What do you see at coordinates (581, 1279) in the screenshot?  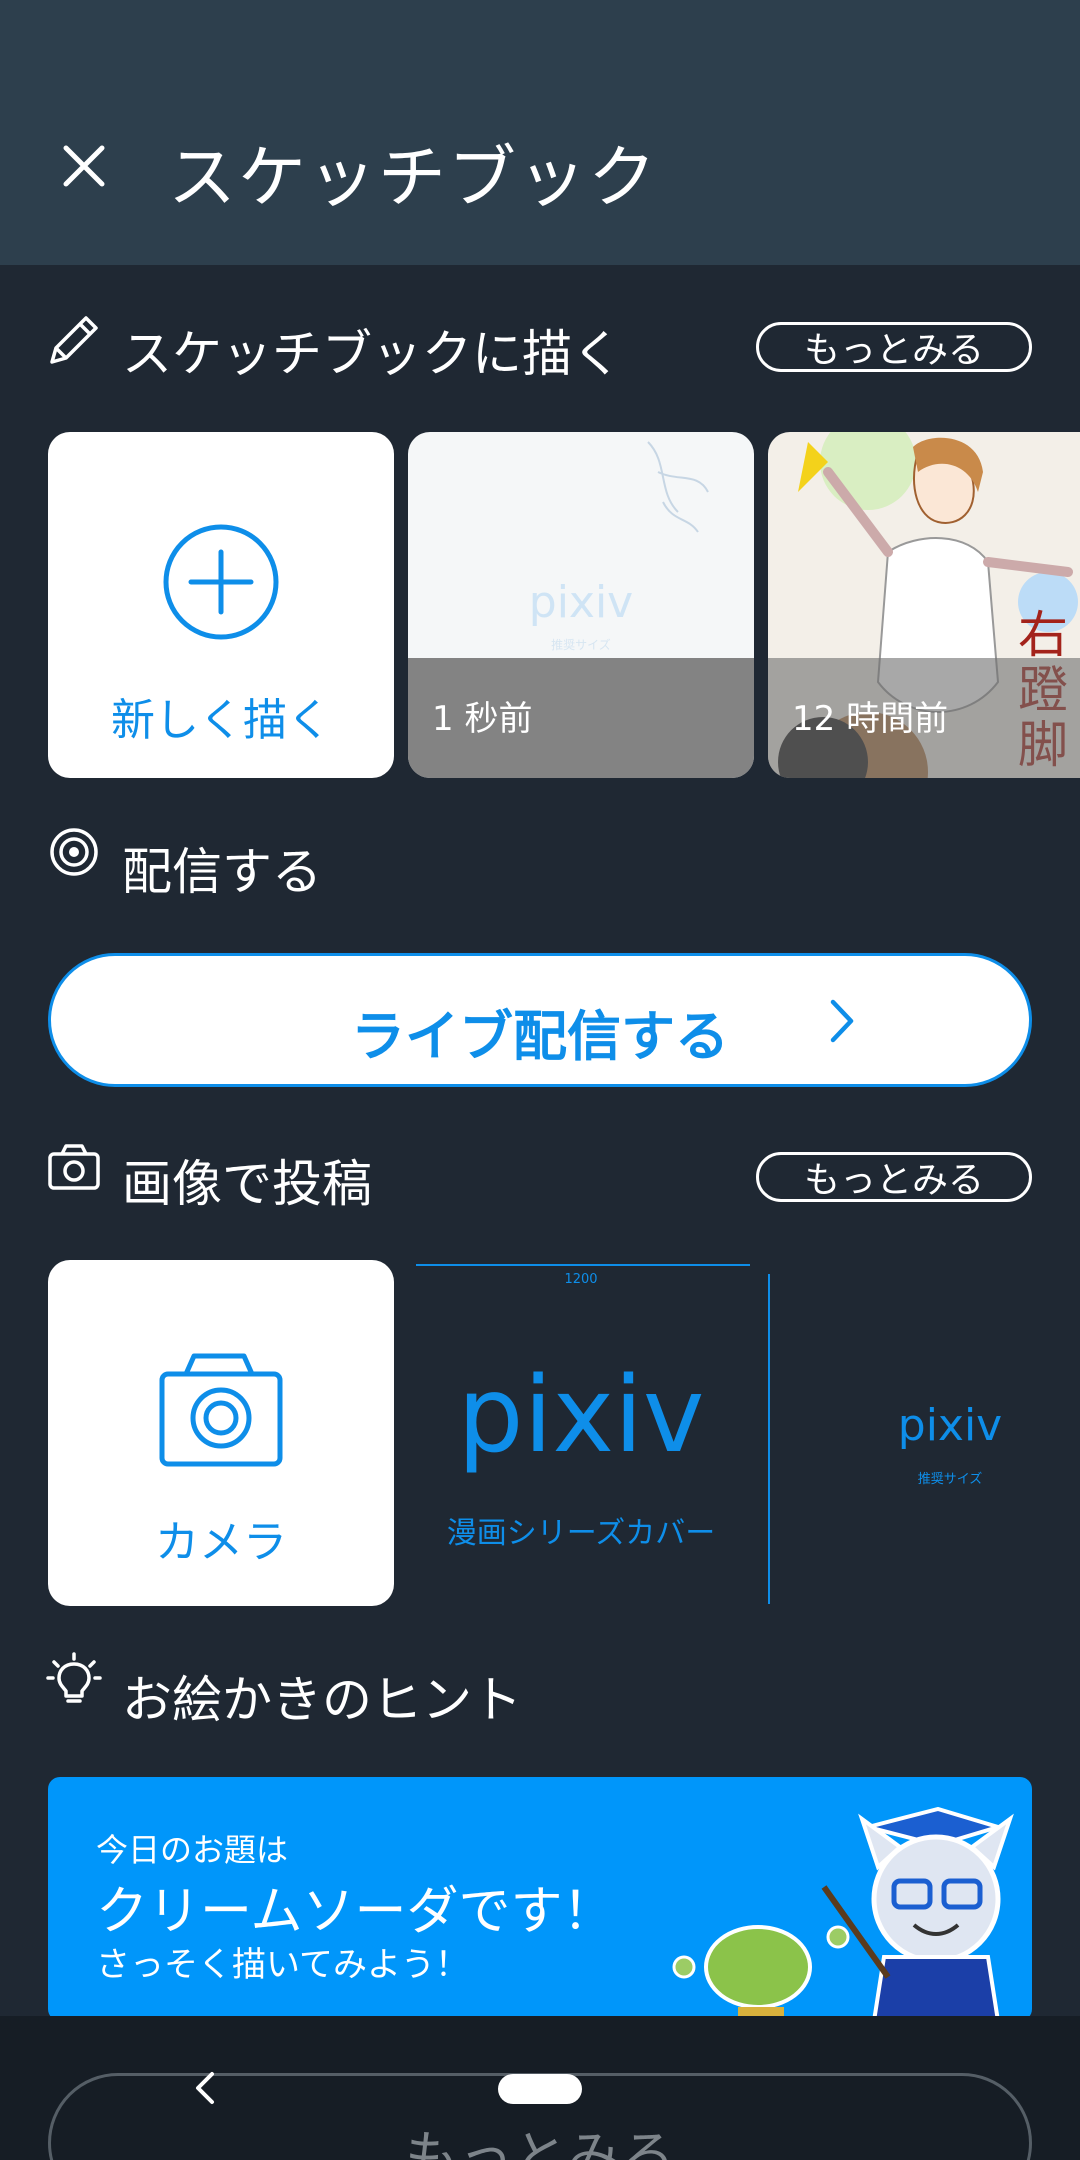 I see `dimension-label: 1200` at bounding box center [581, 1279].